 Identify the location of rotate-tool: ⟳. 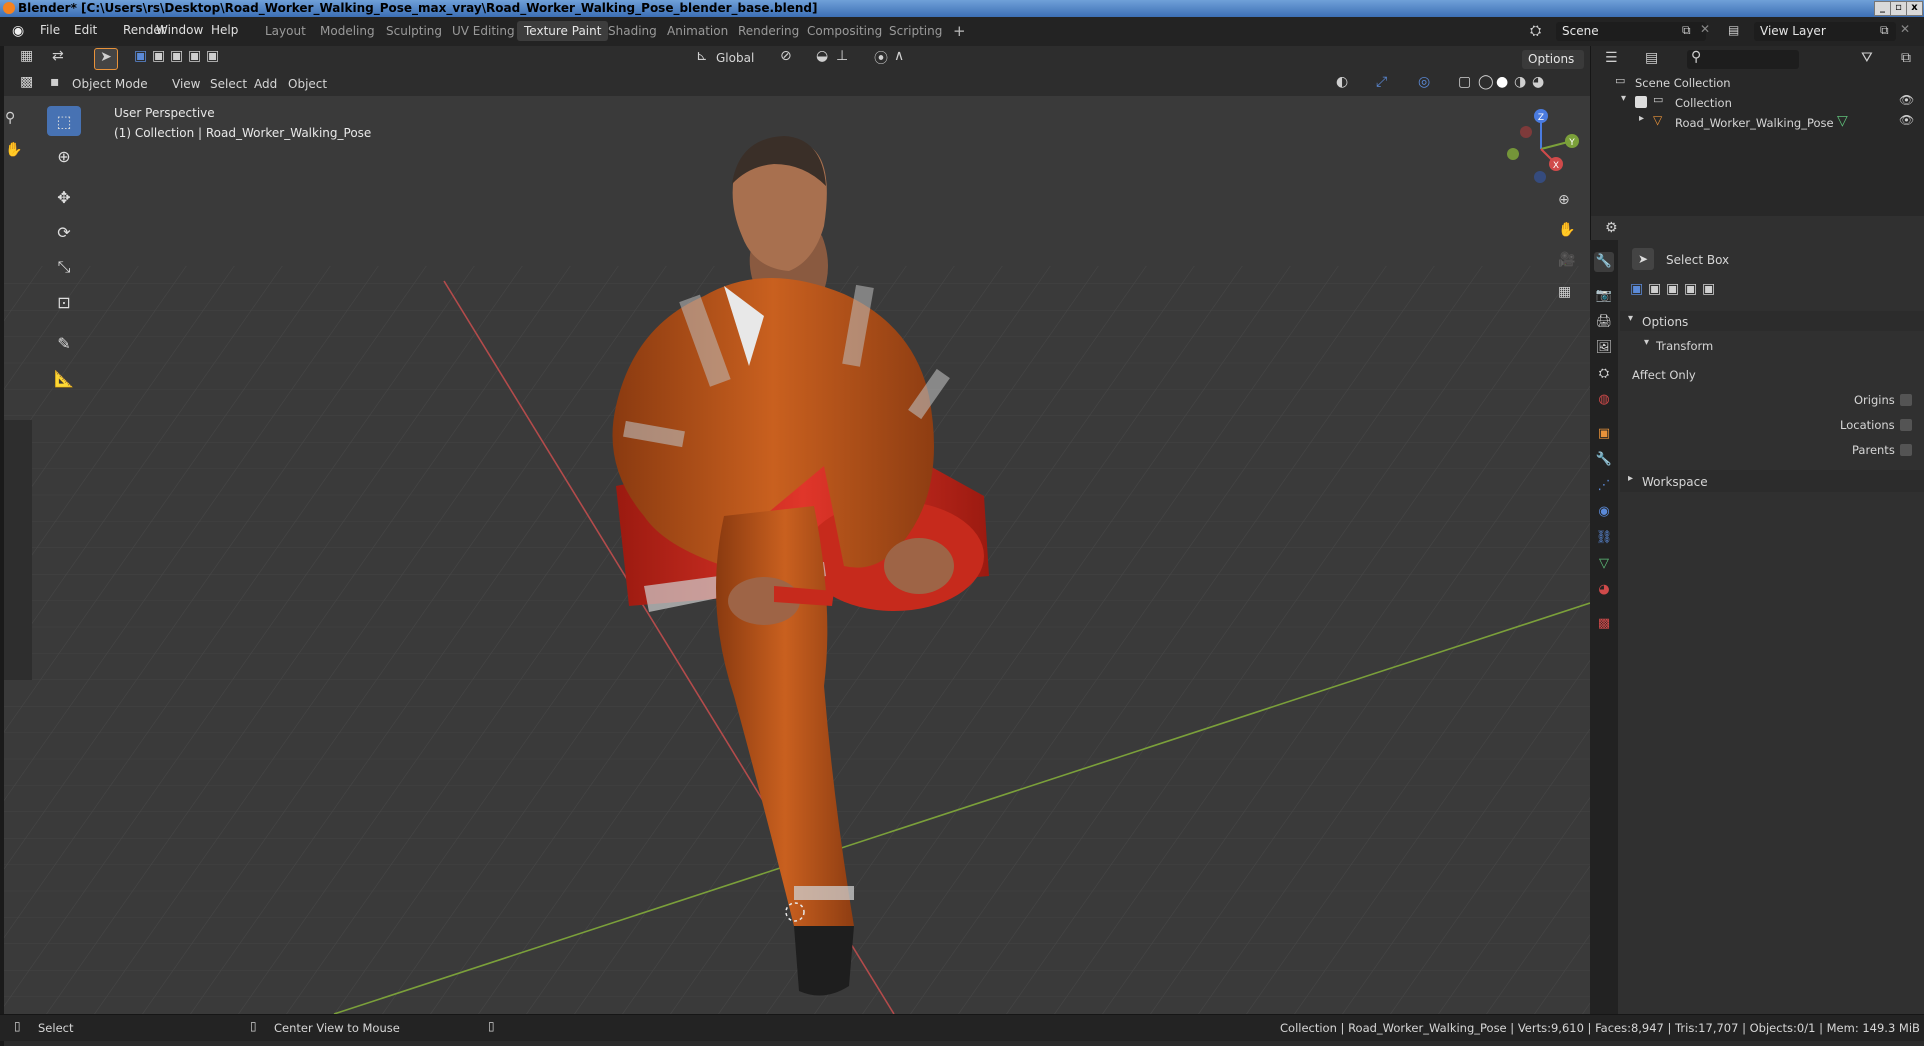
(64, 232).